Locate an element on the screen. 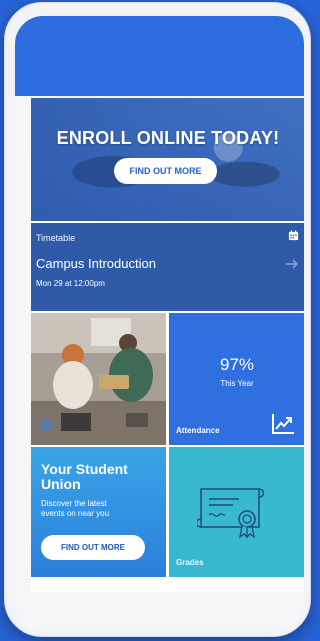 This screenshot has width=320, height=641. promo-find-out-more-button: FIND OUT MORE is located at coordinates (165, 171).